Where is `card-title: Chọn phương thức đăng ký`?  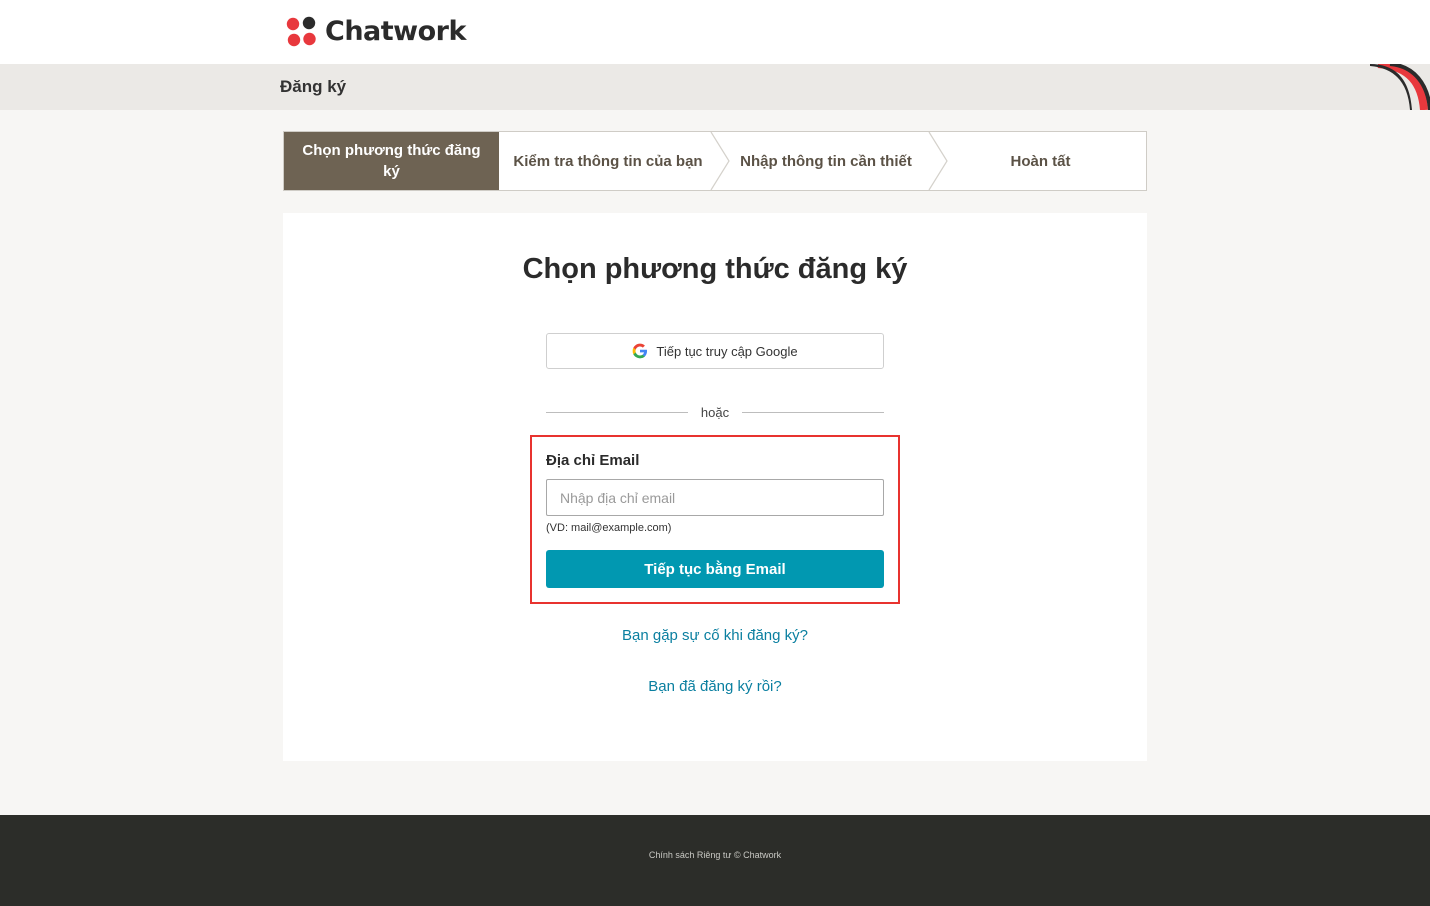
card-title: Chọn phương thức đăng ký is located at coordinates (715, 269).